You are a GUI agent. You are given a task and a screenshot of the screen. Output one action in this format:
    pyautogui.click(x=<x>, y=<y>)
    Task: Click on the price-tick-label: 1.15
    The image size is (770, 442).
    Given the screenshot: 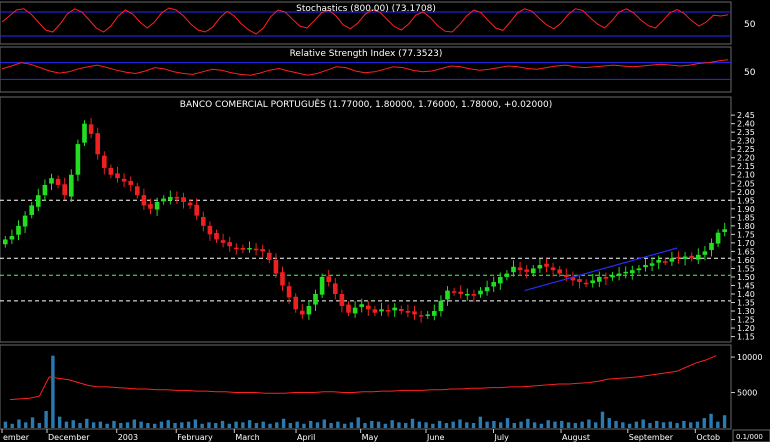 What is the action you would take?
    pyautogui.click(x=746, y=337)
    